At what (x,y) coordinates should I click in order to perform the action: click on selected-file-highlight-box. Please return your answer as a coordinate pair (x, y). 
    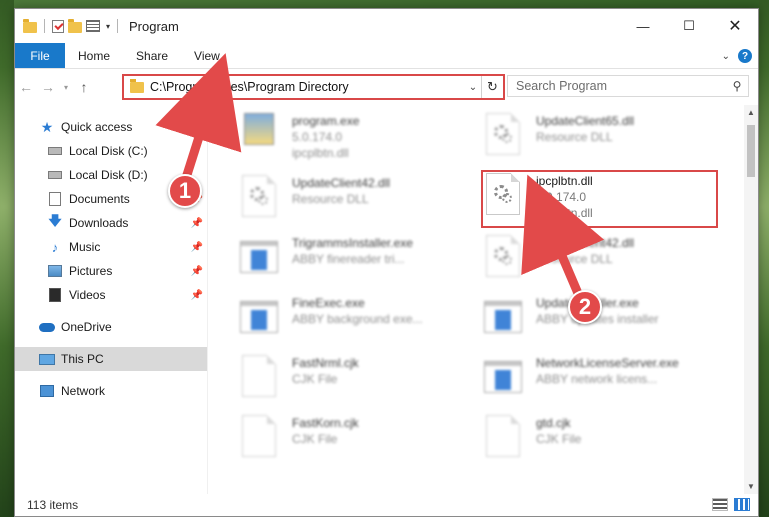
    Looking at the image, I should click on (599, 199).